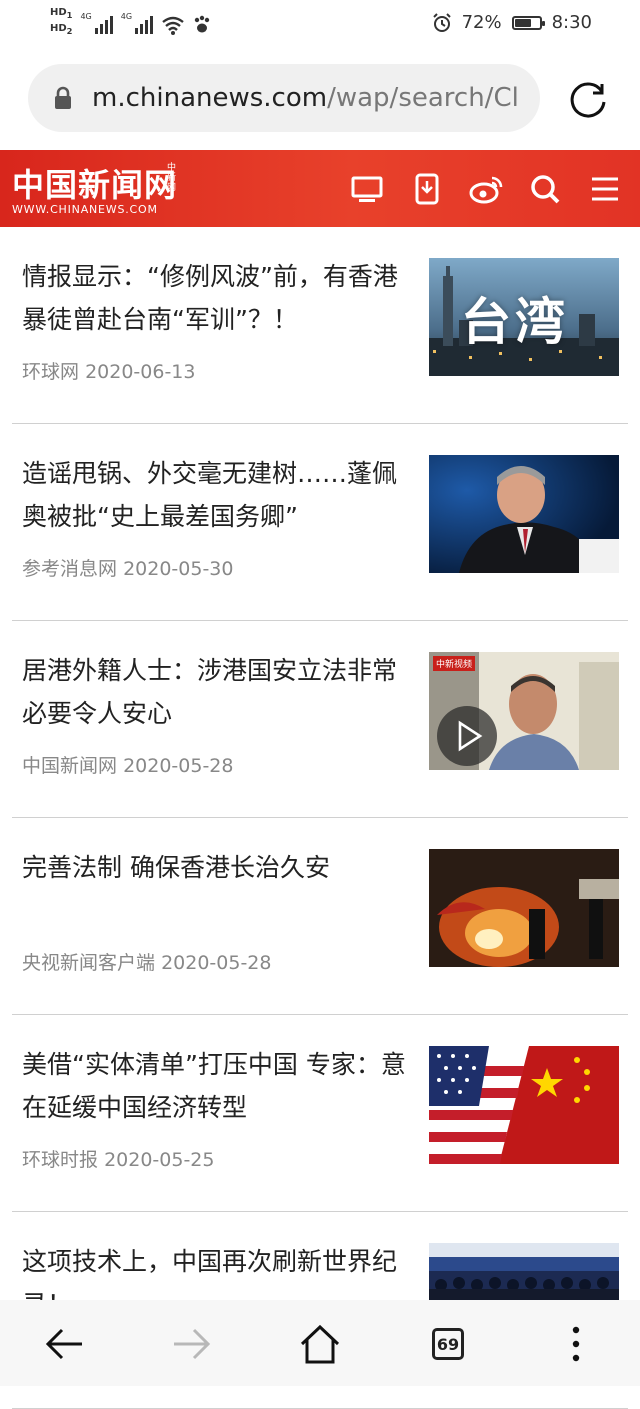 This screenshot has height=1409, width=640. I want to click on news-thumbnail: 台湾, so click(524, 317).